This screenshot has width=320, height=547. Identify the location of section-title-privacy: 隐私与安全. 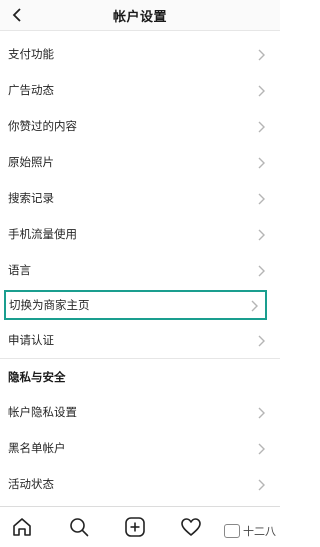
(37, 377).